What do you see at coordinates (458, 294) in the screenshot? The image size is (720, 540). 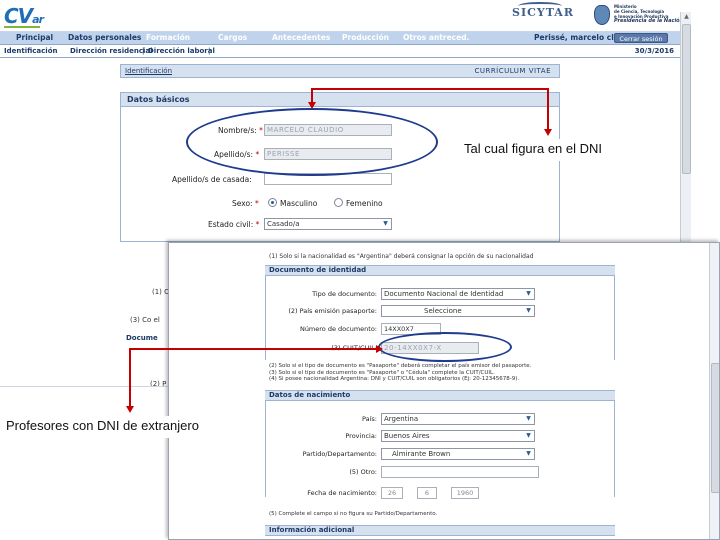 I see `tipo-documento-select: Documento Nacional de Identidad ▼` at bounding box center [458, 294].